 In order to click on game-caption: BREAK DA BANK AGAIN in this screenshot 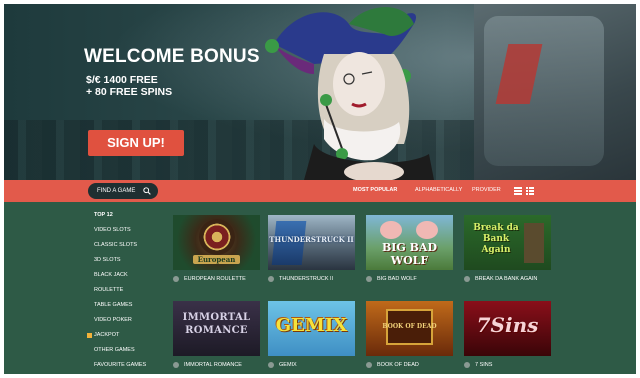, I will do `click(514, 279)`.